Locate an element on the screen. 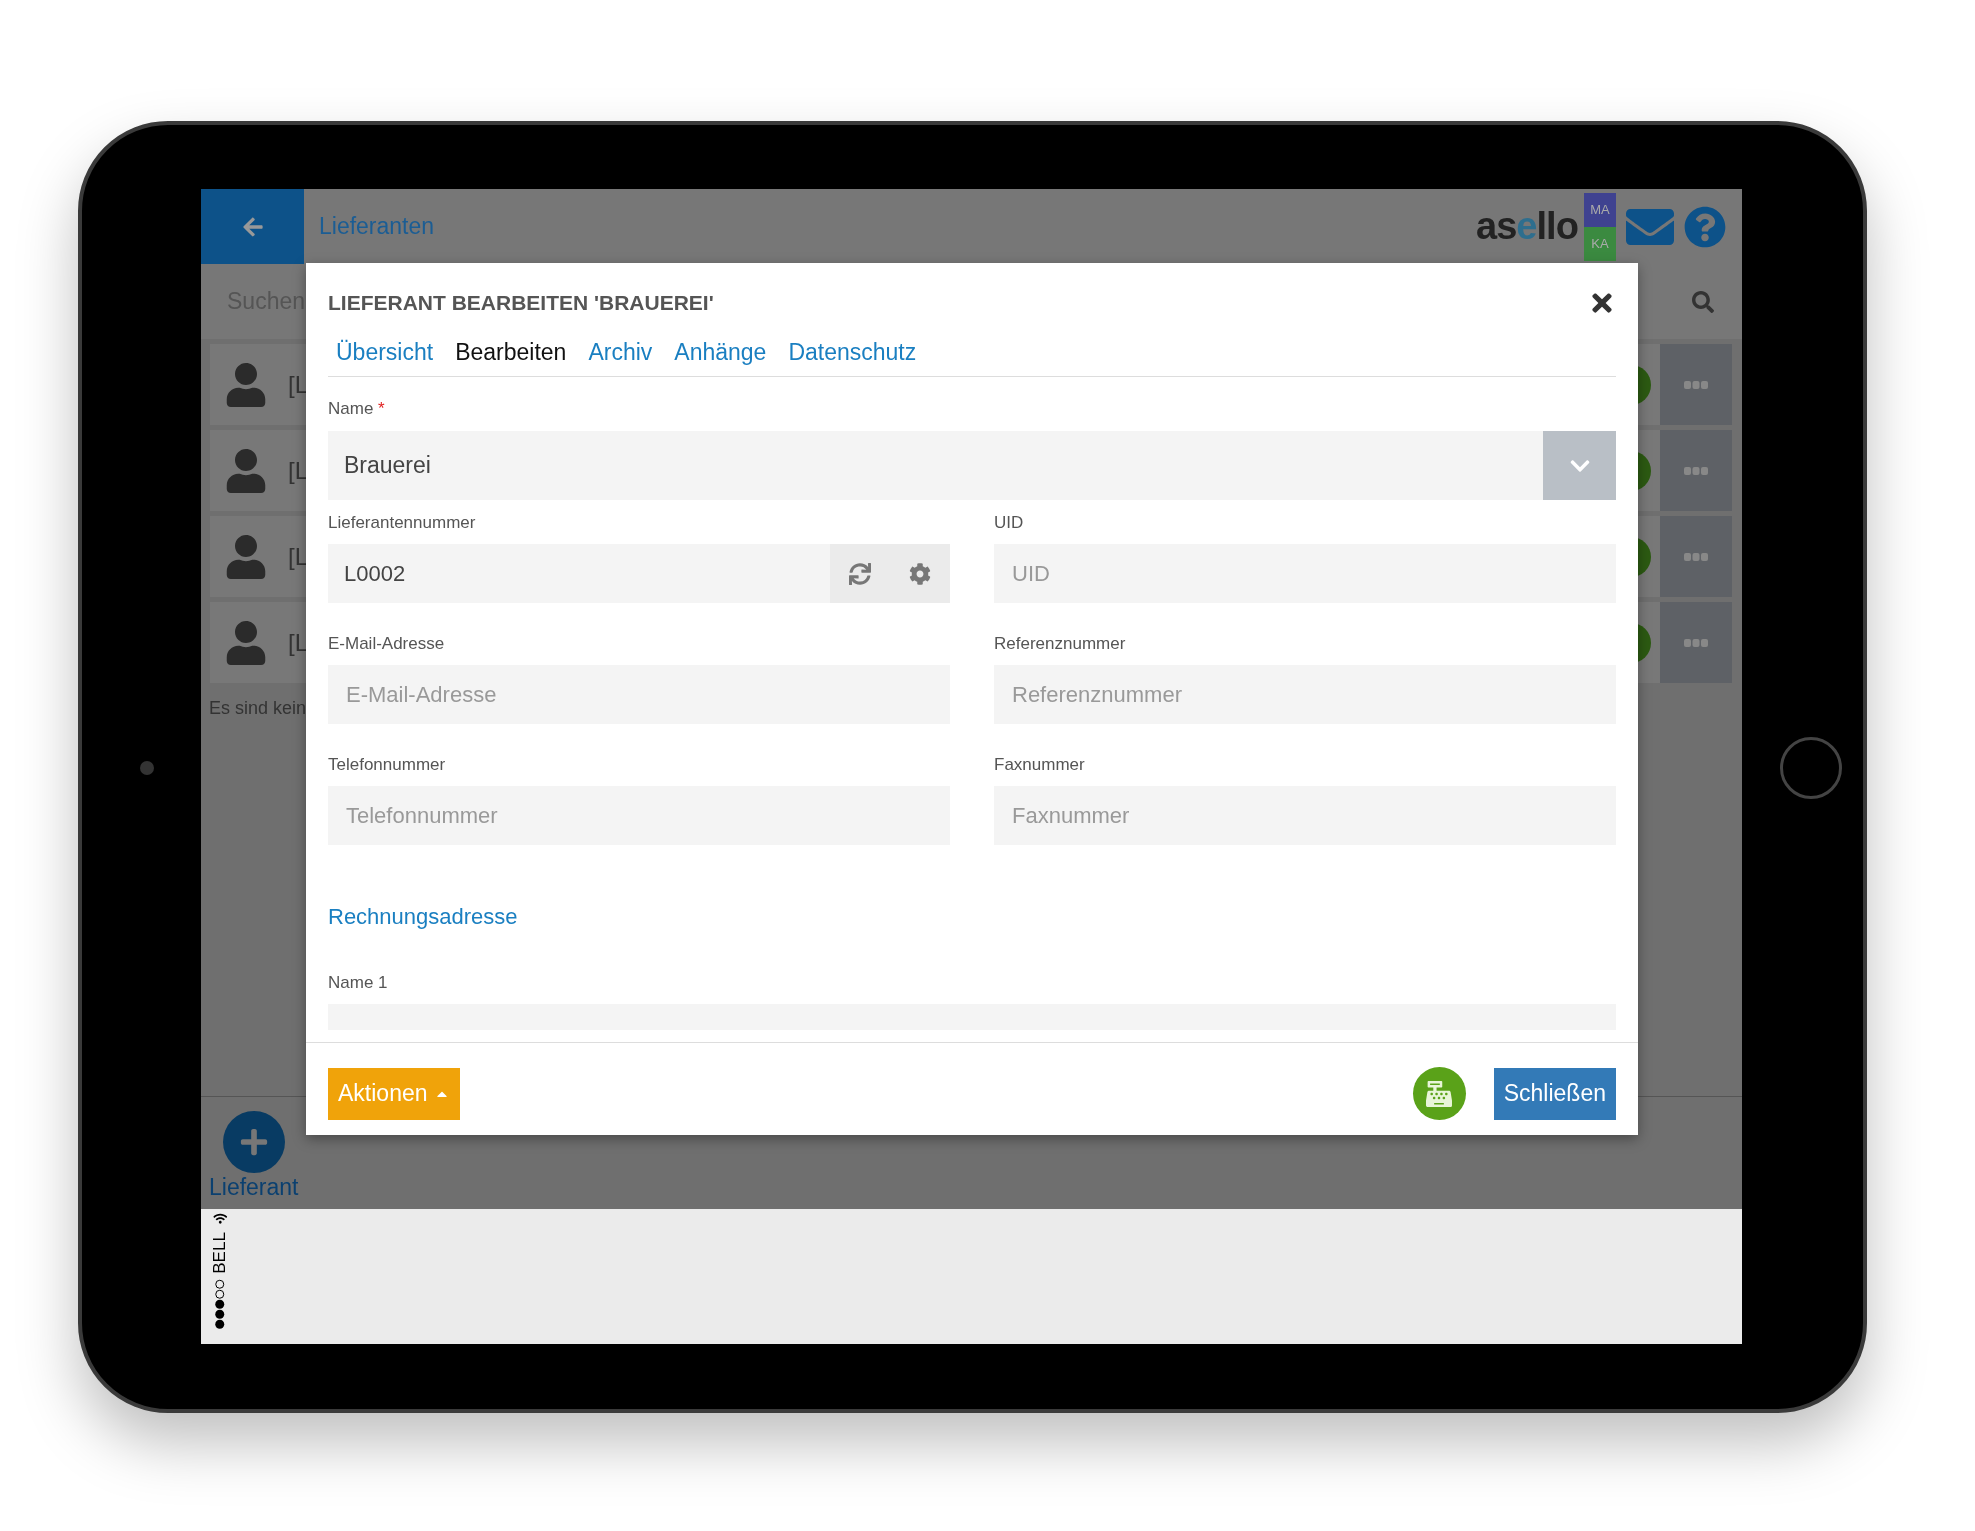 The width and height of the screenshot is (1975, 1531). wifi-icon is located at coordinates (220, 1219).